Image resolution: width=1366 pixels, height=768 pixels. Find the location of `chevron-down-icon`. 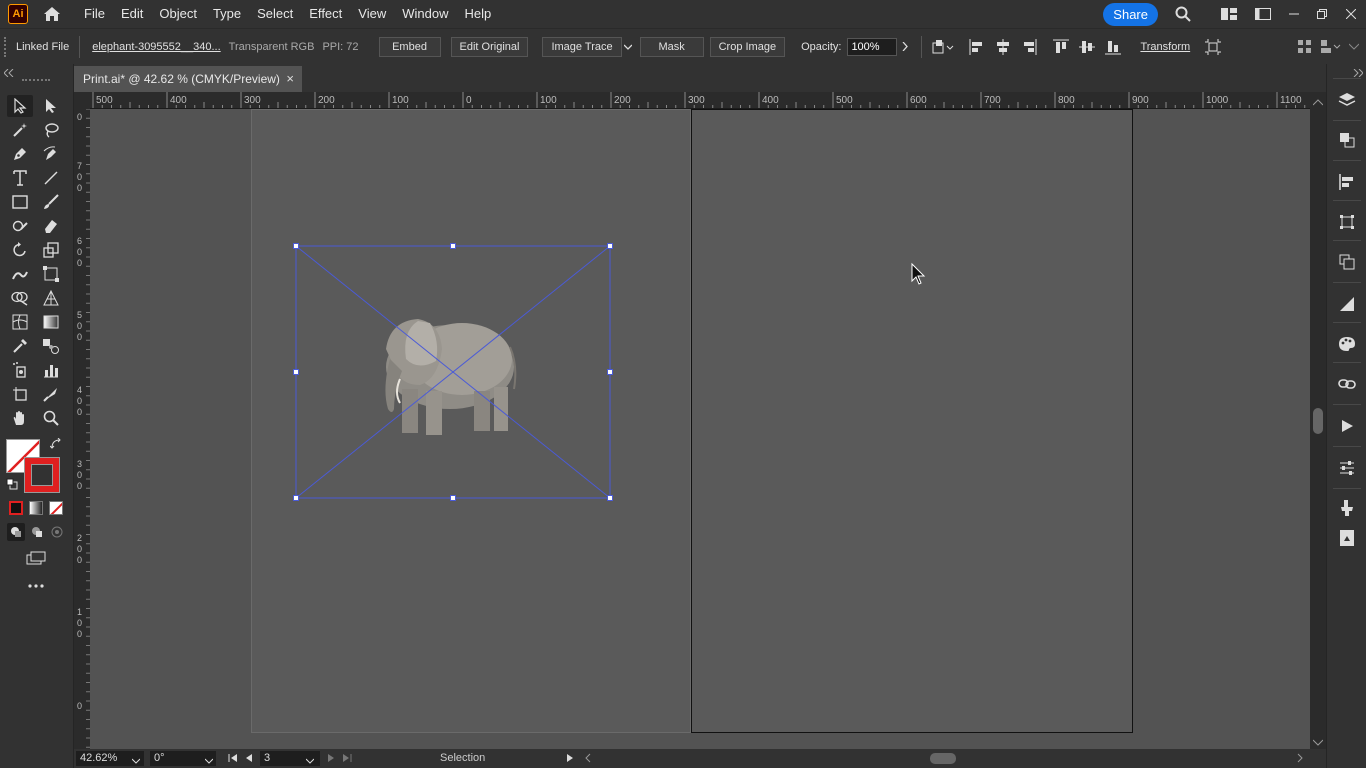

chevron-down-icon is located at coordinates (628, 47).